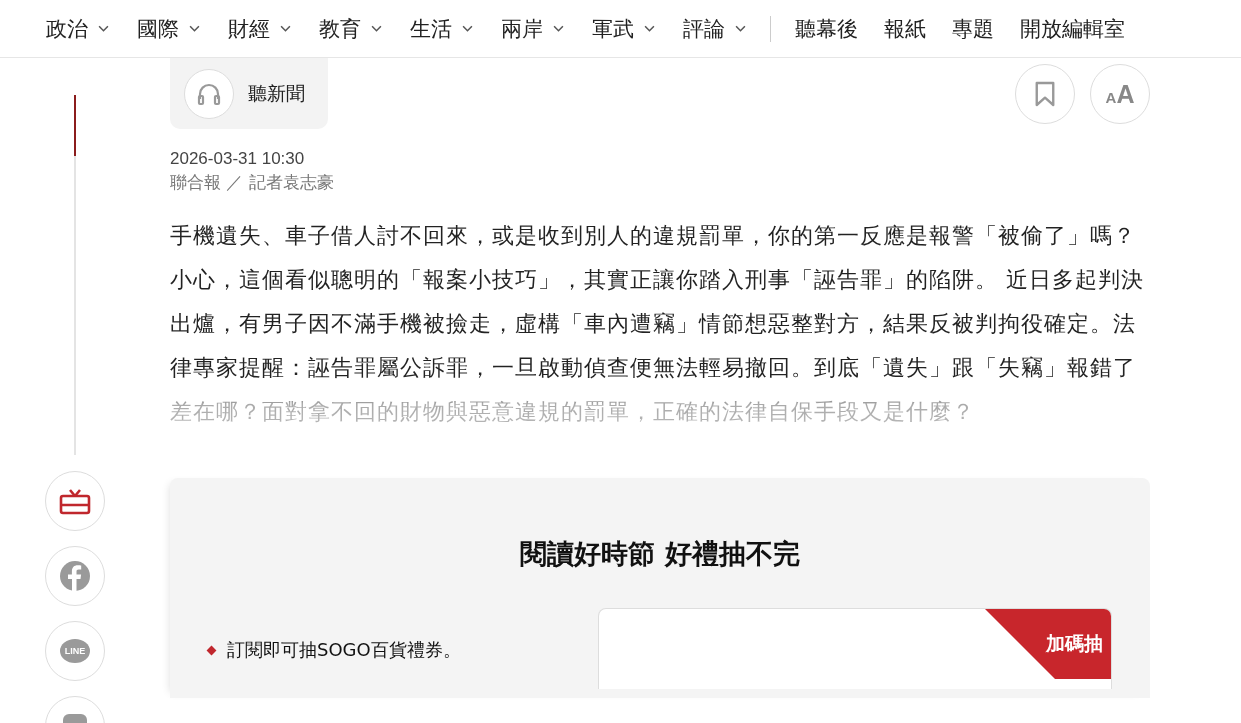  I want to click on facebook-icon, so click(75, 576).